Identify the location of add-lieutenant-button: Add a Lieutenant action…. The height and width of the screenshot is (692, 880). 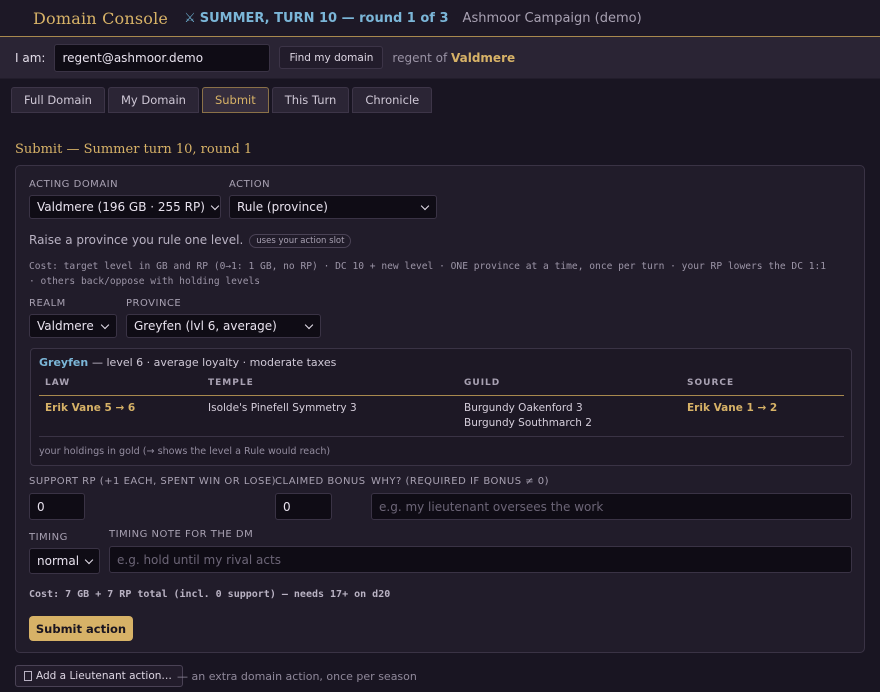
(99, 676).